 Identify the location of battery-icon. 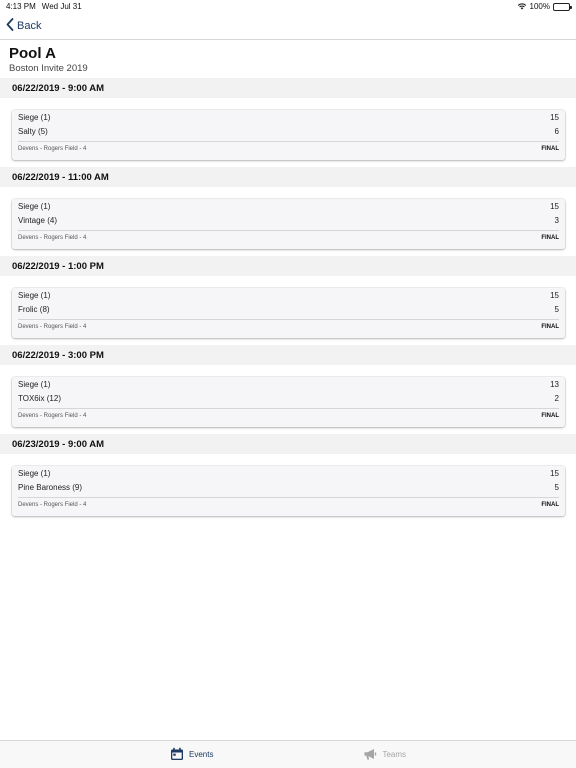
(562, 6).